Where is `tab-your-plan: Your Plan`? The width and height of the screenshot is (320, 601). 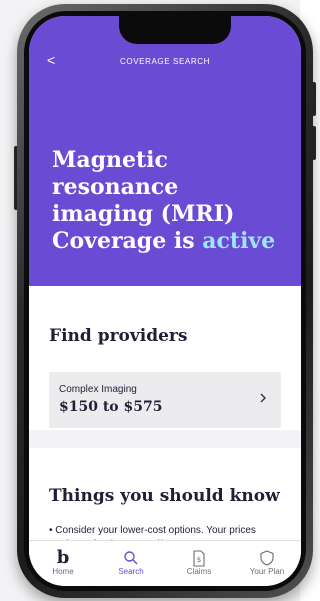
tab-your-plan: Your Plan is located at coordinates (267, 562).